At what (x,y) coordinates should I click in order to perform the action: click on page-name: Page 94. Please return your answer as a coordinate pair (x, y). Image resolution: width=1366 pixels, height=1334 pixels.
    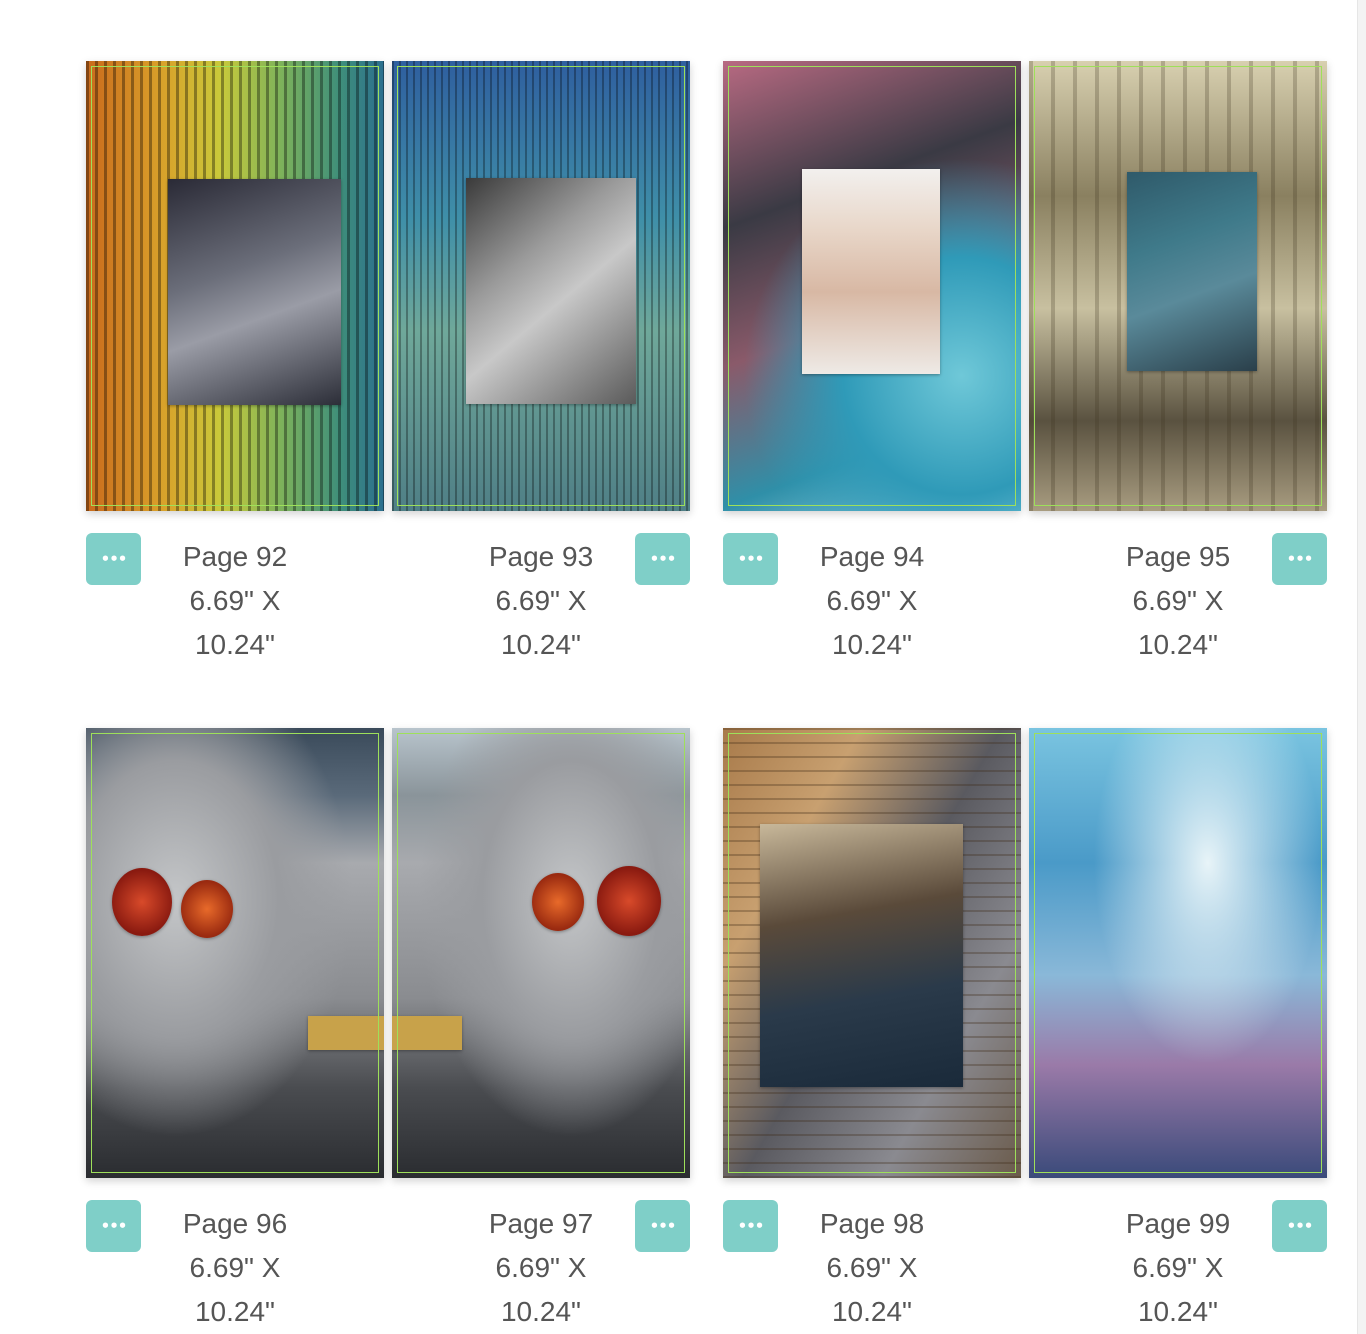
    Looking at the image, I should click on (872, 556).